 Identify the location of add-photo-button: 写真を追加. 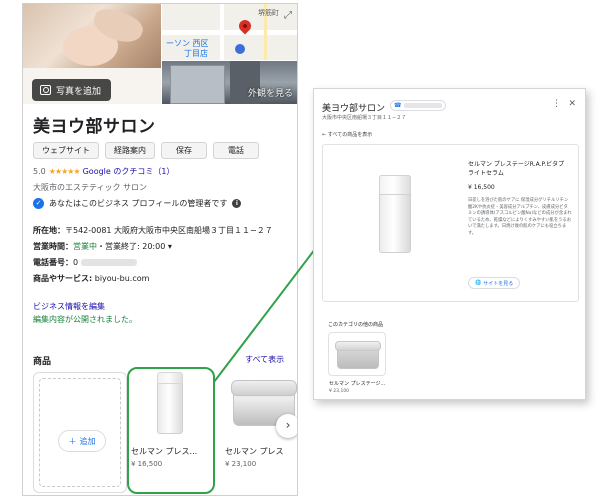
(72, 90).